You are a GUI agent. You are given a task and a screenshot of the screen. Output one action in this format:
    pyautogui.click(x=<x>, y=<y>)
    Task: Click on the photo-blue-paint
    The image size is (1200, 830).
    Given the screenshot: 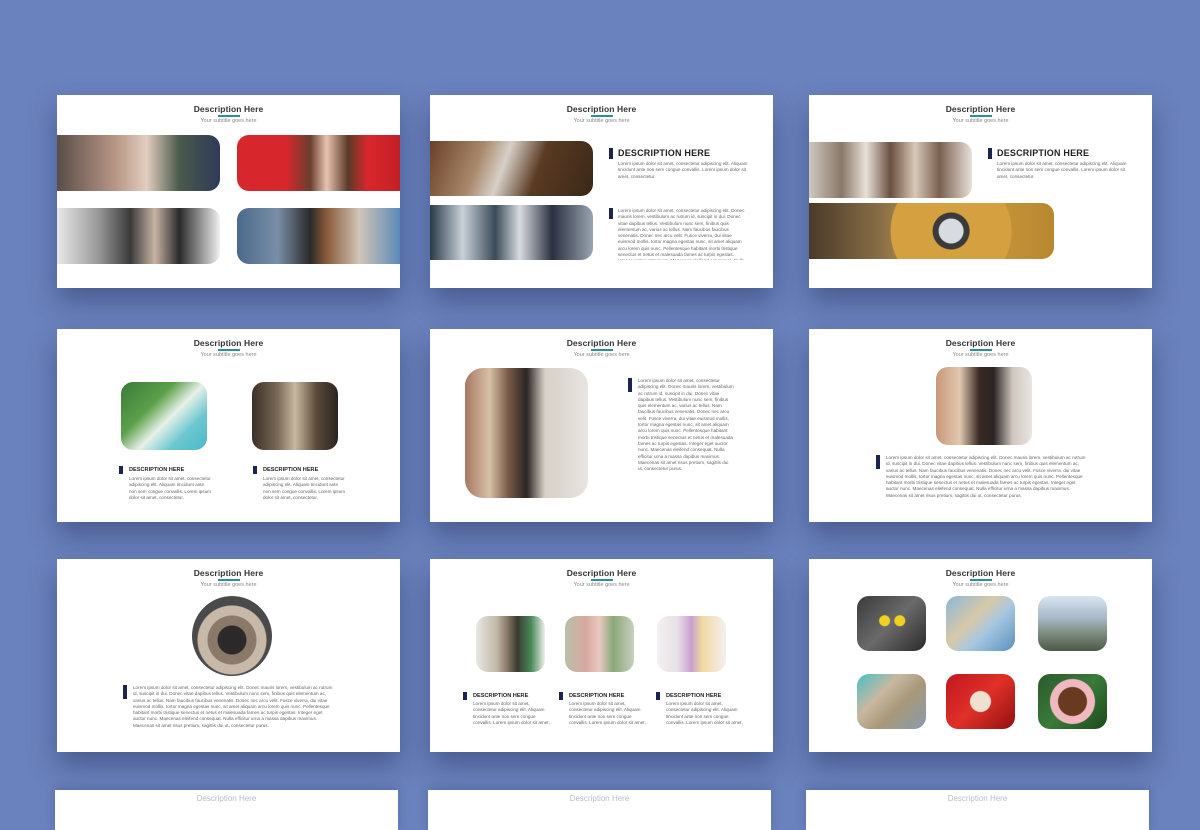 What is the action you would take?
    pyautogui.click(x=980, y=623)
    